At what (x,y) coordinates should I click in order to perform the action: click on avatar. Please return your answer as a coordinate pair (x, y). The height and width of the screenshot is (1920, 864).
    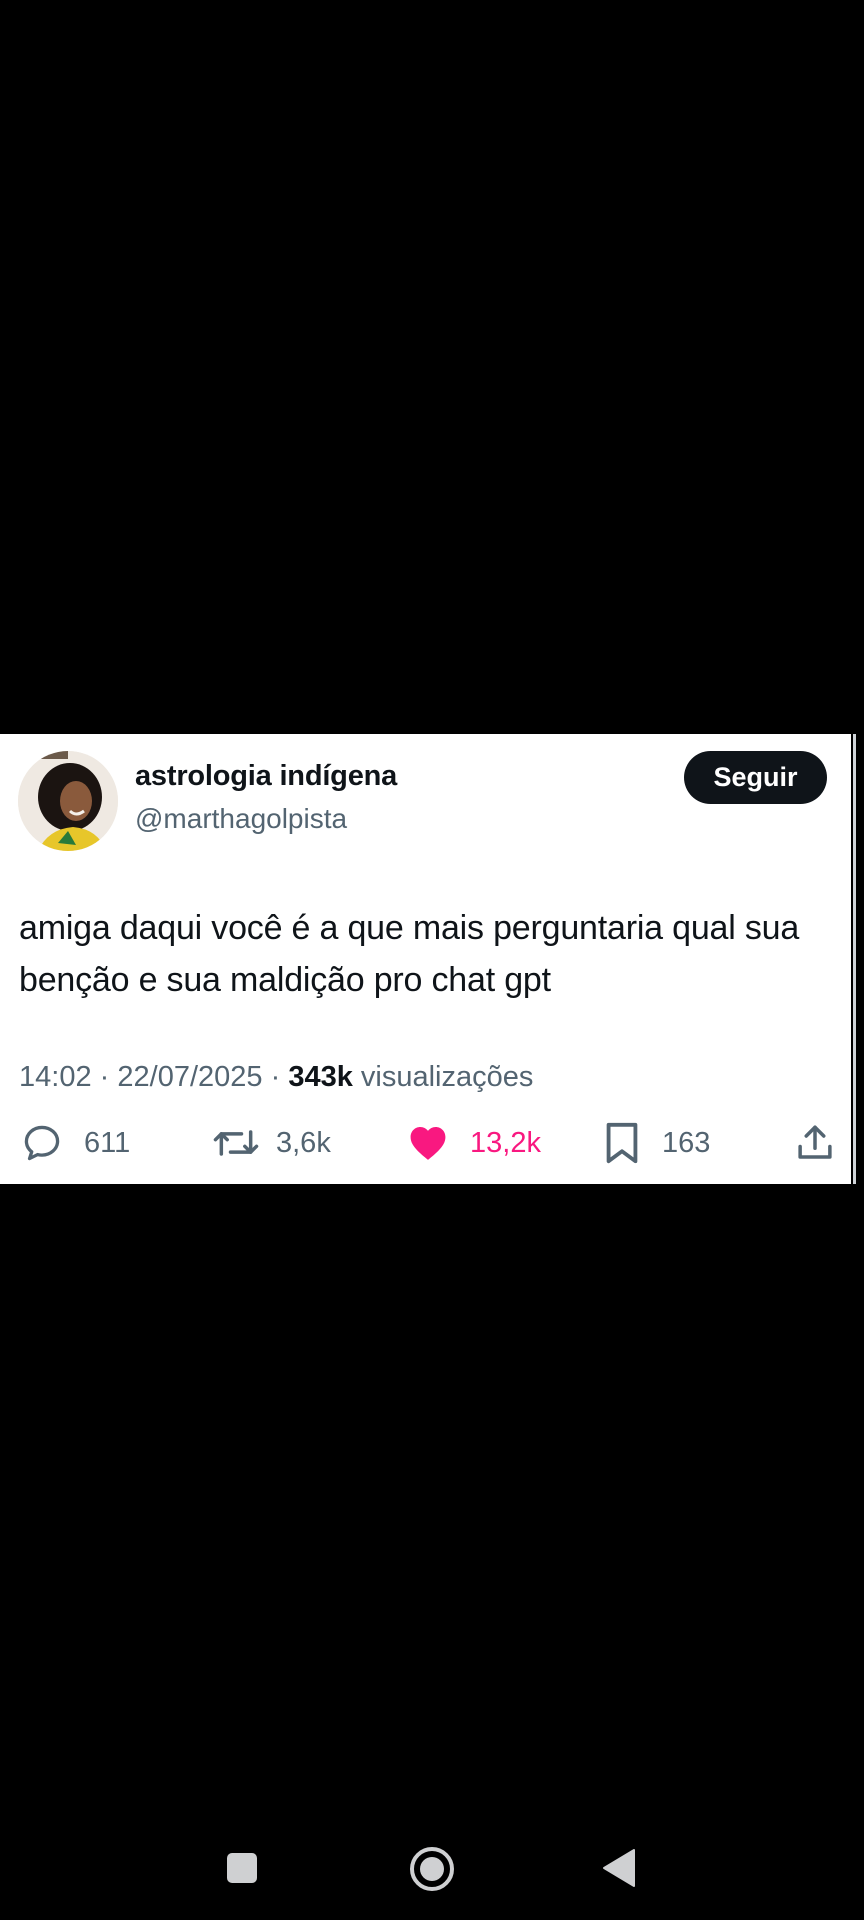
    Looking at the image, I should click on (68, 801).